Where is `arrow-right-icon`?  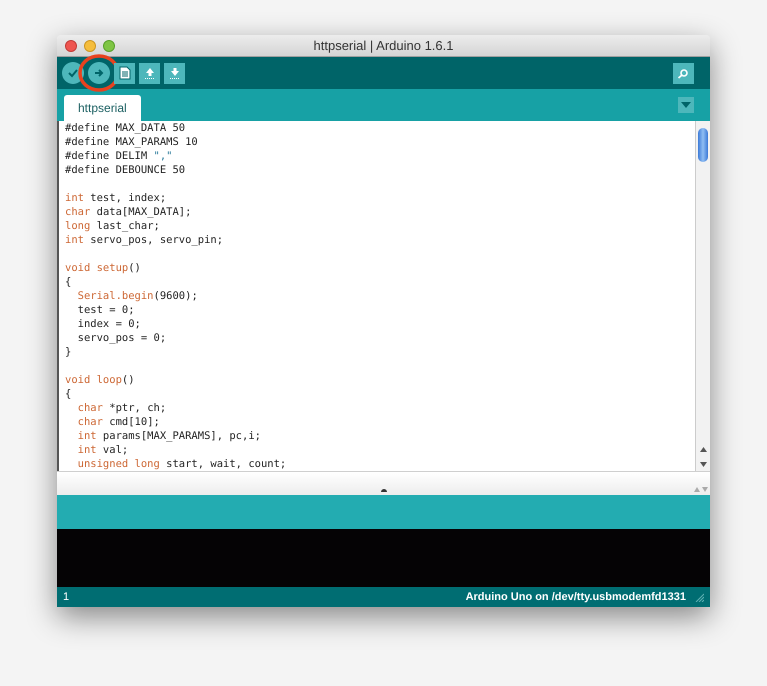
arrow-right-icon is located at coordinates (99, 73).